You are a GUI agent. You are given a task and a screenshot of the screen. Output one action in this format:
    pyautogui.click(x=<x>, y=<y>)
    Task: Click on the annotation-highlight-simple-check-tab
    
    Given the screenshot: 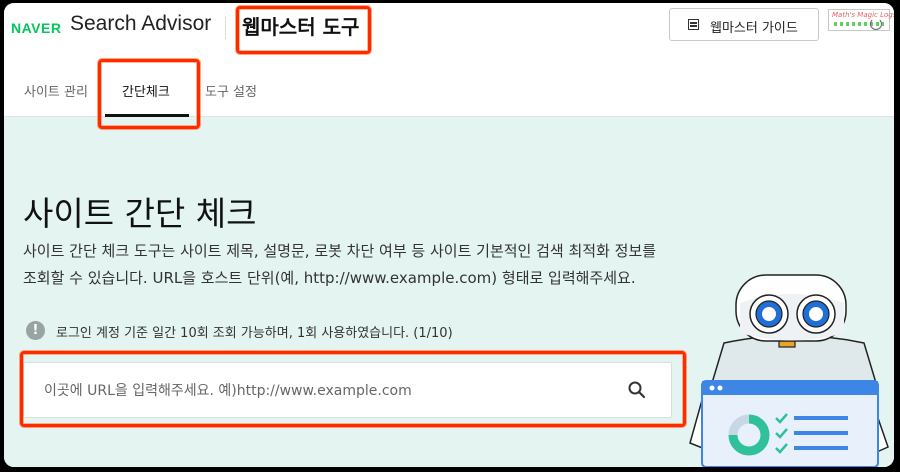 What is the action you would take?
    pyautogui.click(x=149, y=94)
    